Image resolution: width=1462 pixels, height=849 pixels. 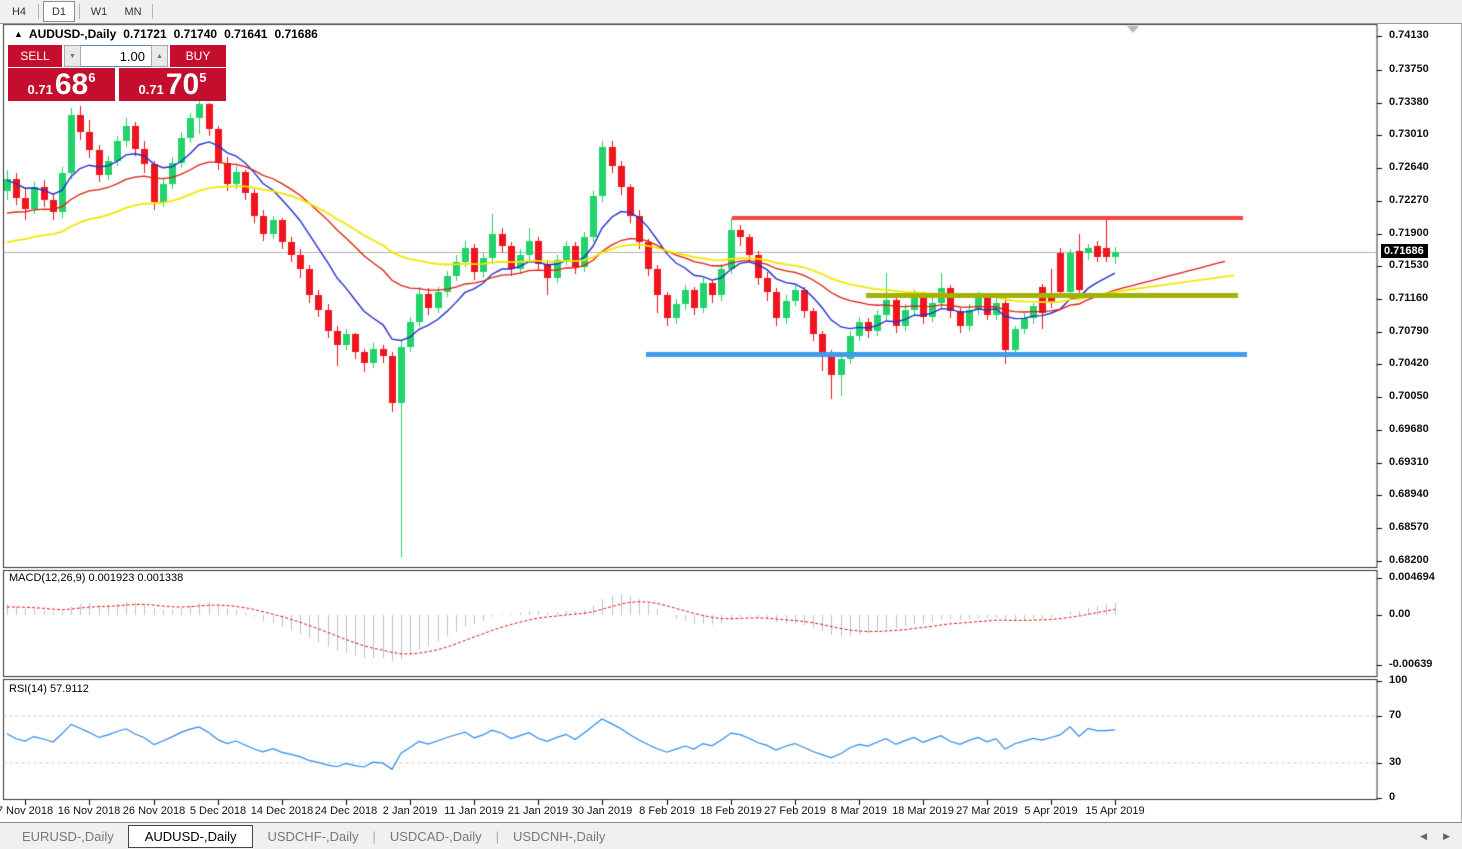 I want to click on date-axis-label: 7 Nov 2018, so click(x=27, y=811).